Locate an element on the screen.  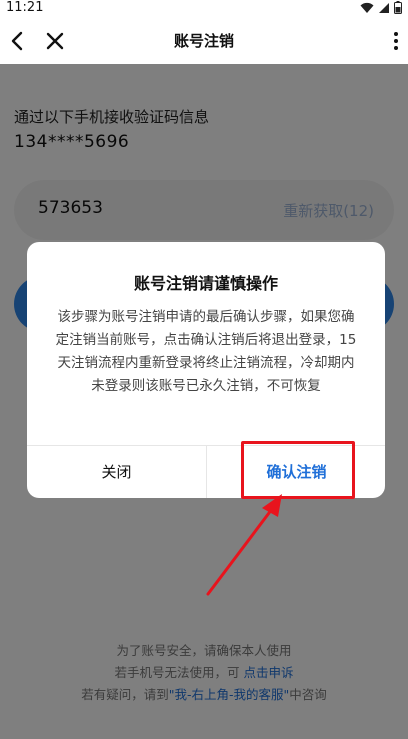
signal-icon is located at coordinates (384, 7).